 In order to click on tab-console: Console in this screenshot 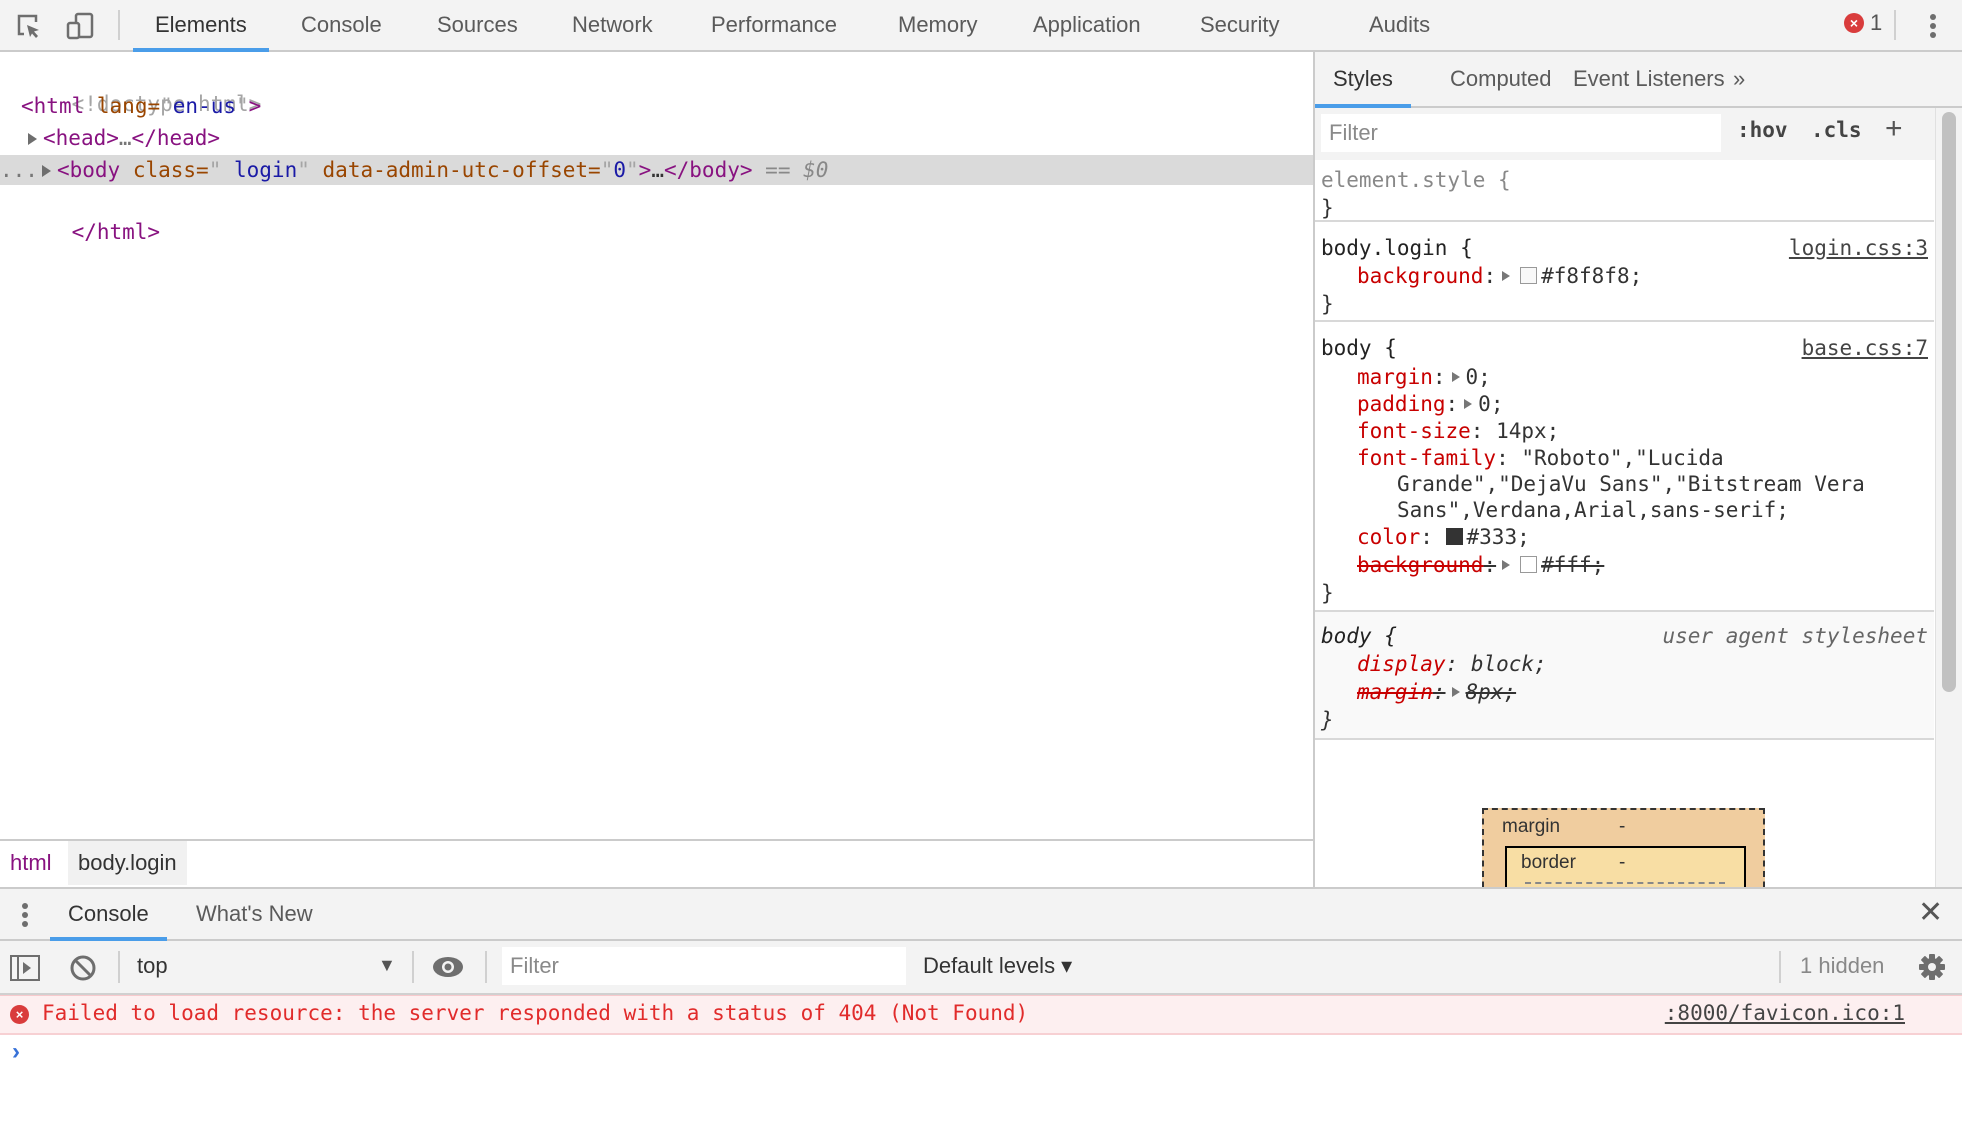, I will do `click(341, 25)`.